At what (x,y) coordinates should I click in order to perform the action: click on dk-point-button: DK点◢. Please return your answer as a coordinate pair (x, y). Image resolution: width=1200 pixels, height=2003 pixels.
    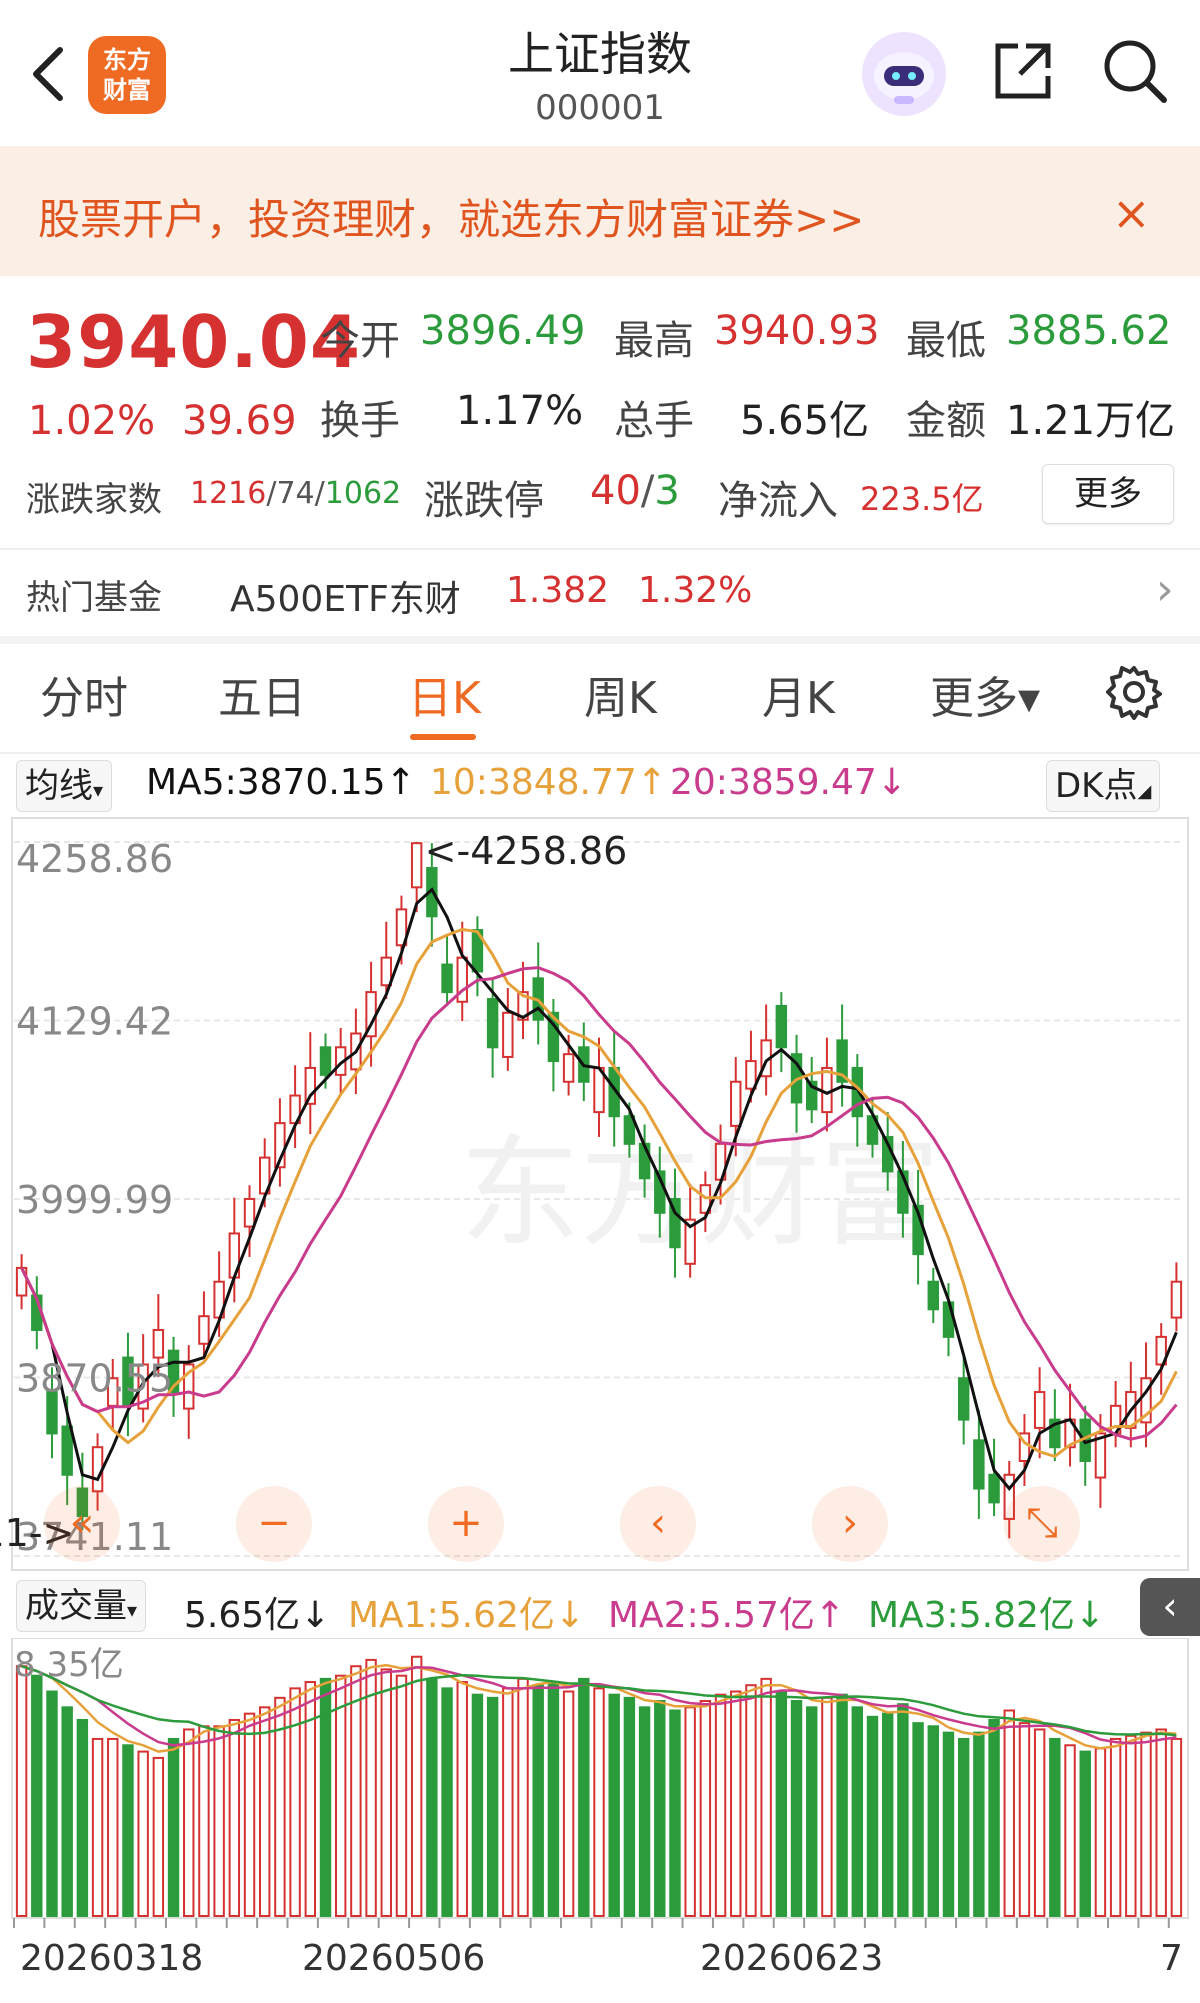
    Looking at the image, I should click on (1103, 786).